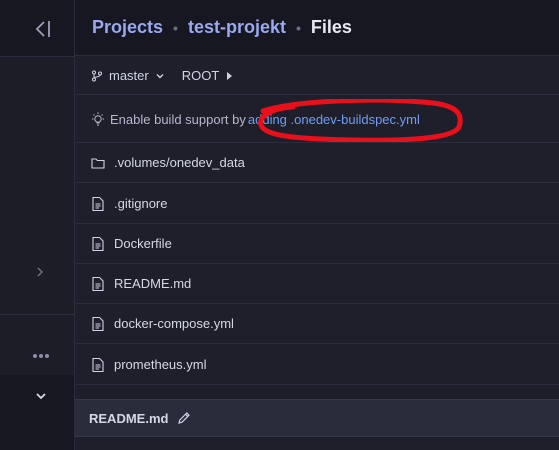  What do you see at coordinates (229, 76) in the screenshot?
I see `caret-right-icon` at bounding box center [229, 76].